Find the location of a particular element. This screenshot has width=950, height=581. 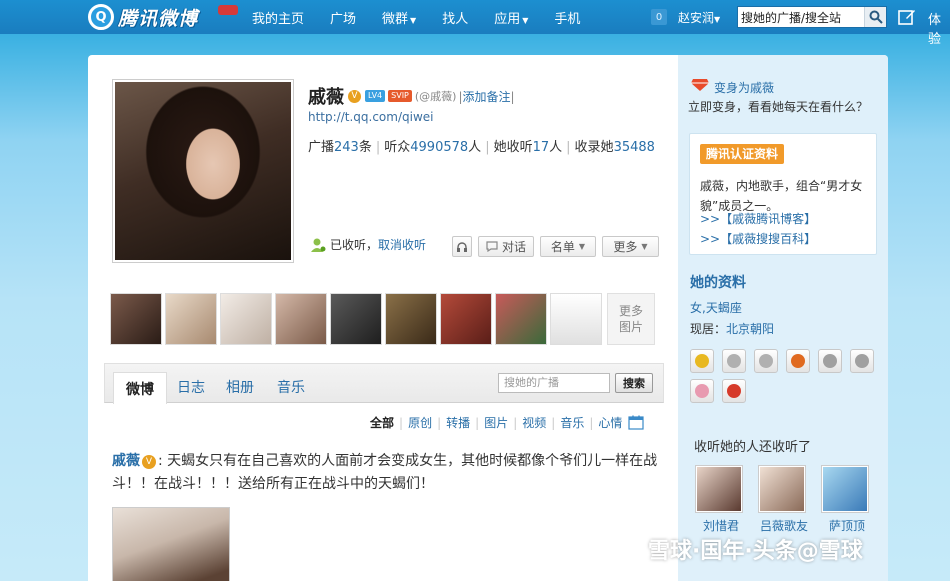

nav-label: 手机 is located at coordinates (567, 19).